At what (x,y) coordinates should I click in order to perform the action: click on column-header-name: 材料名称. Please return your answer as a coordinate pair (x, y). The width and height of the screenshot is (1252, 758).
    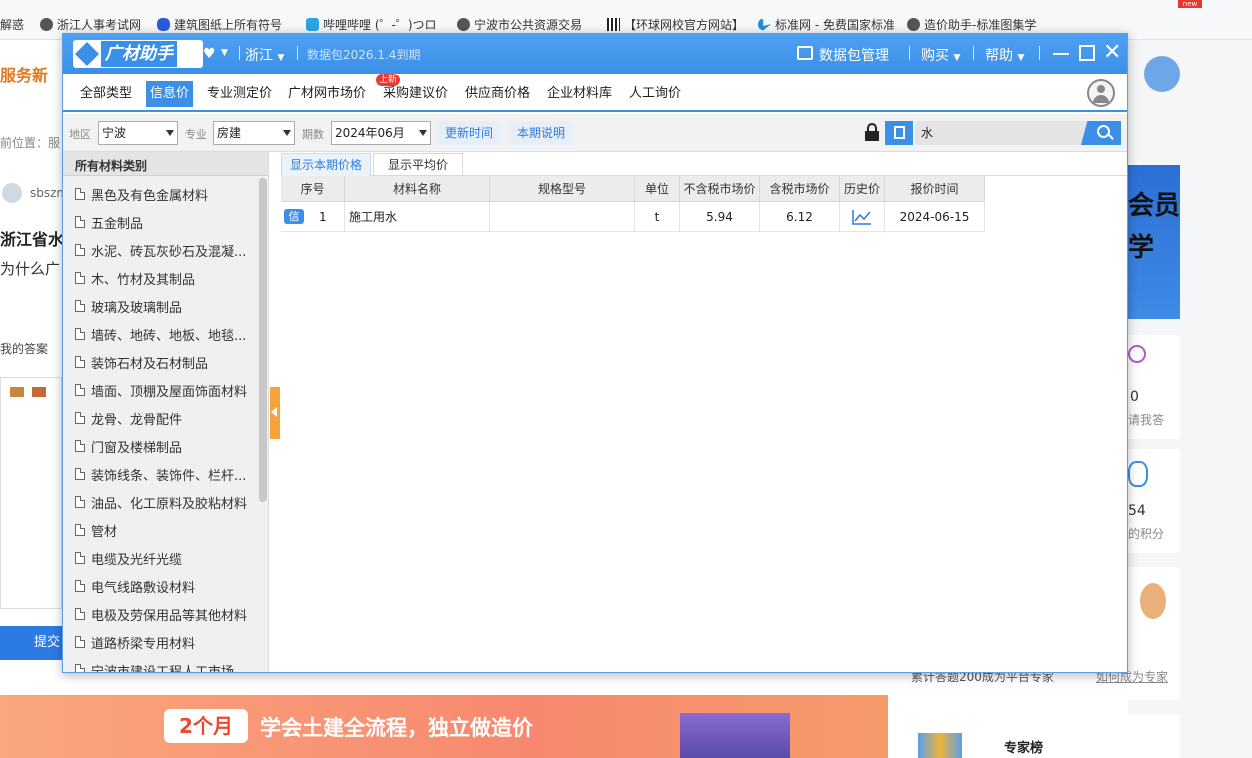
    Looking at the image, I should click on (417, 189).